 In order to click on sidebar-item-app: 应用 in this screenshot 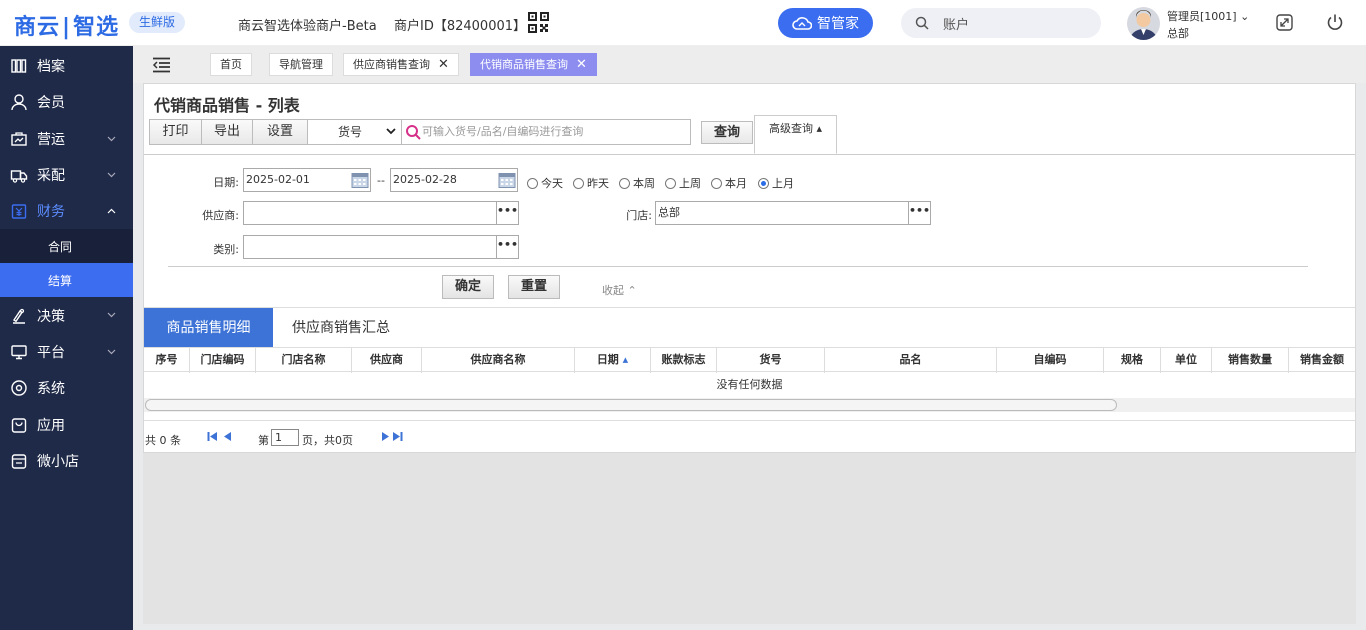, I will do `click(66, 424)`.